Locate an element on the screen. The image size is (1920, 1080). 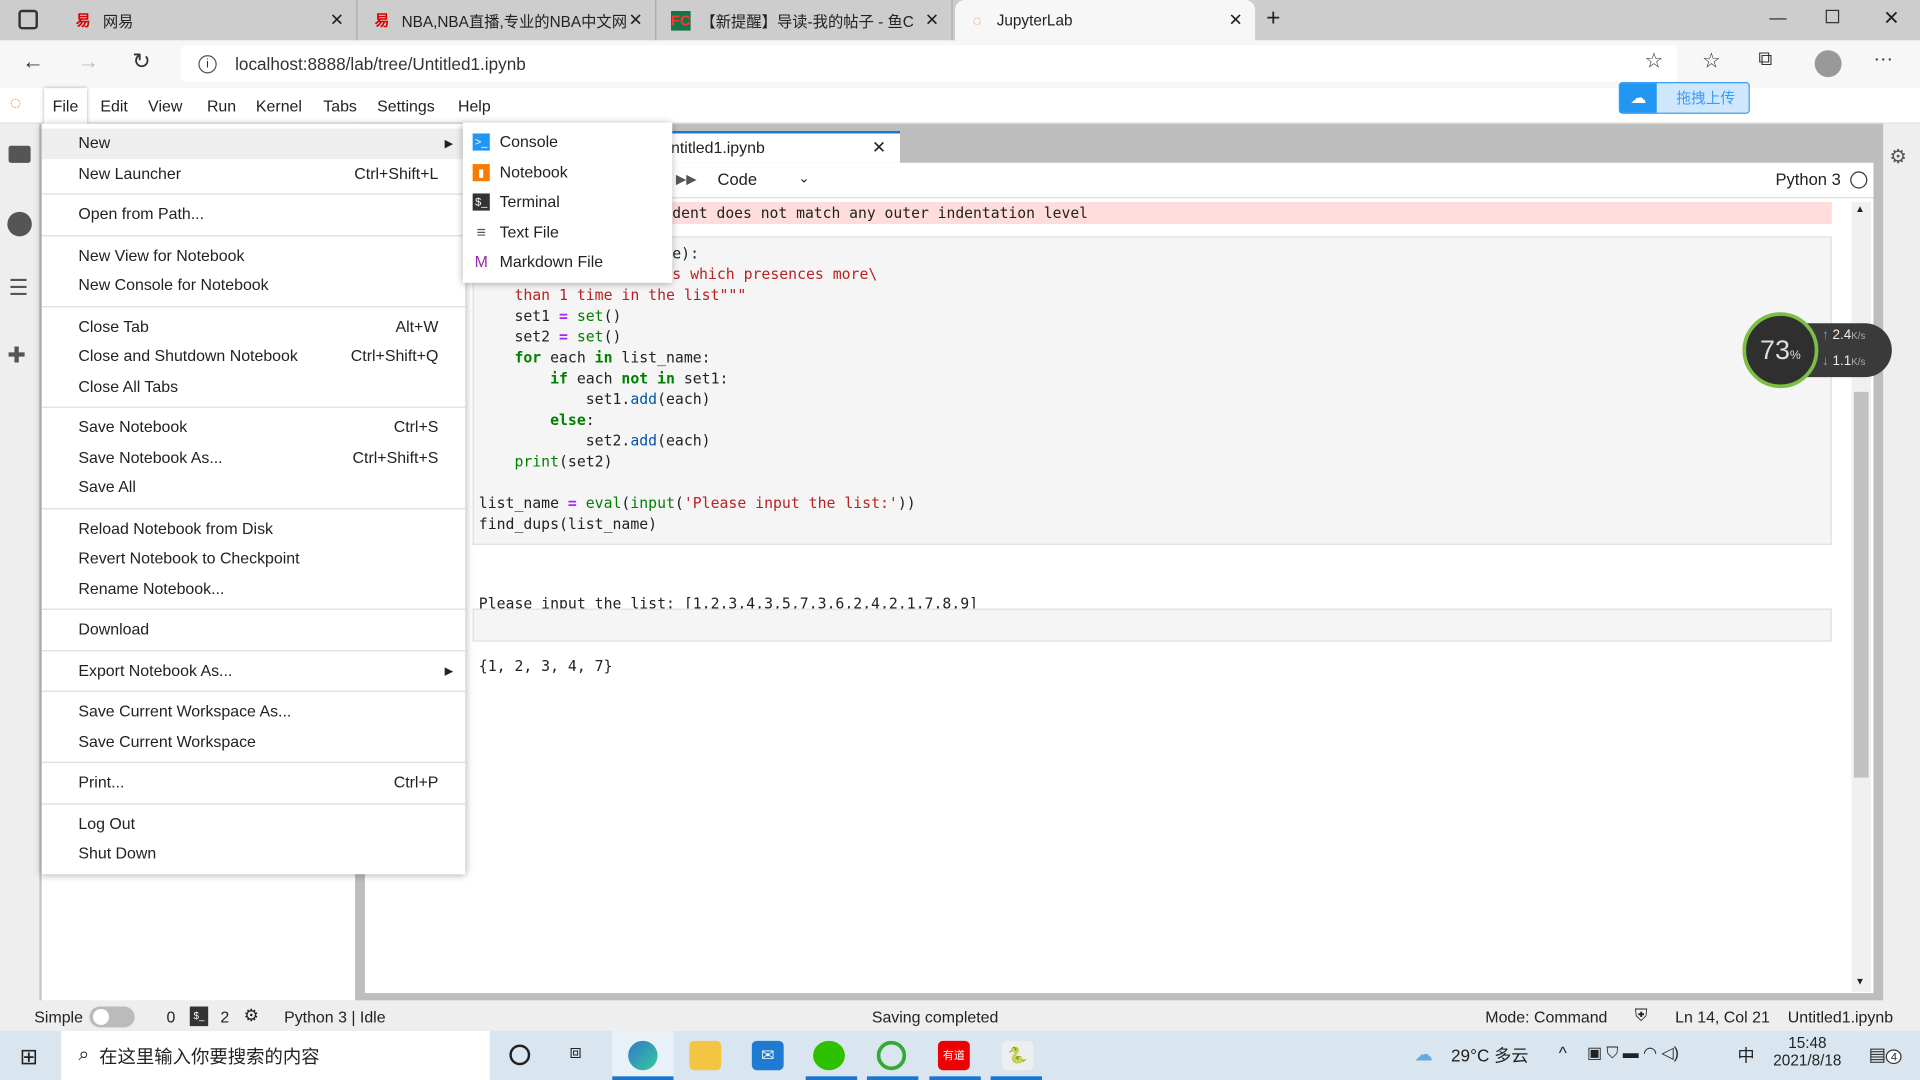
menu-kernel: Kernel is located at coordinates (278, 106).